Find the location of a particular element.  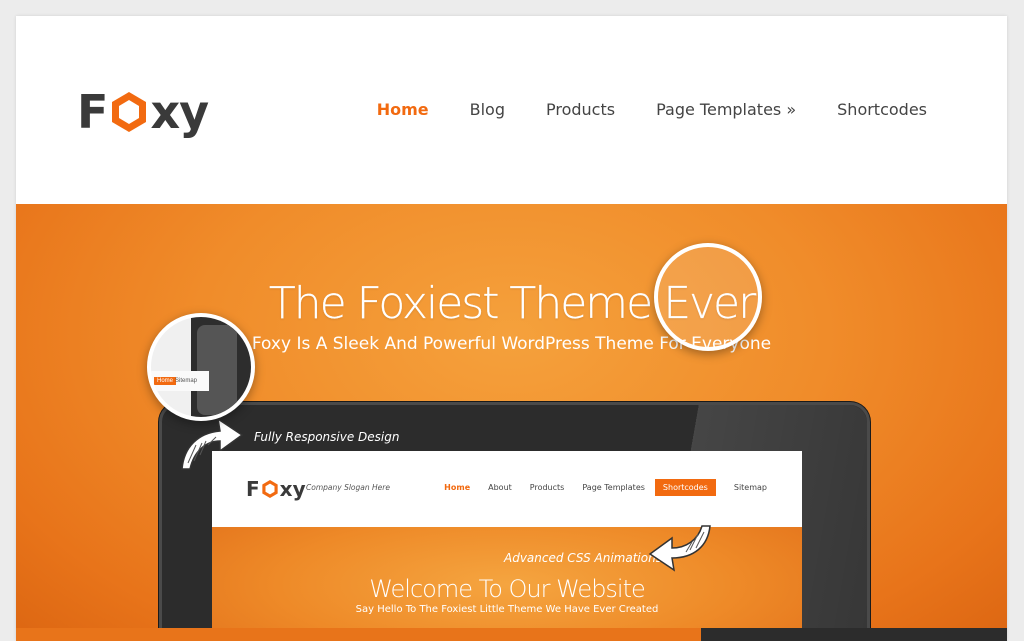

mockup-nav-page-templates: Page Templates is located at coordinates (613, 487).